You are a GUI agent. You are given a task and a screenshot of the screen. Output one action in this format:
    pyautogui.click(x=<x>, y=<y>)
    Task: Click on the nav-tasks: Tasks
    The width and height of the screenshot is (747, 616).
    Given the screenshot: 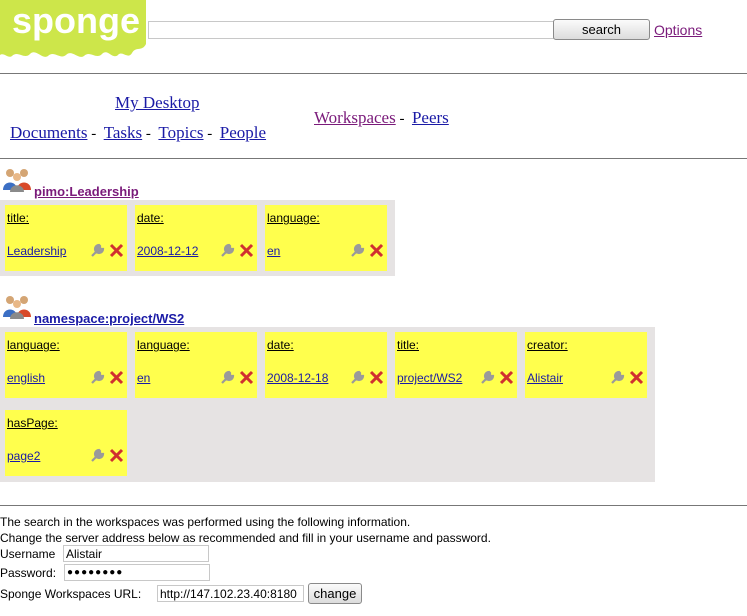 What is the action you would take?
    pyautogui.click(x=123, y=132)
    